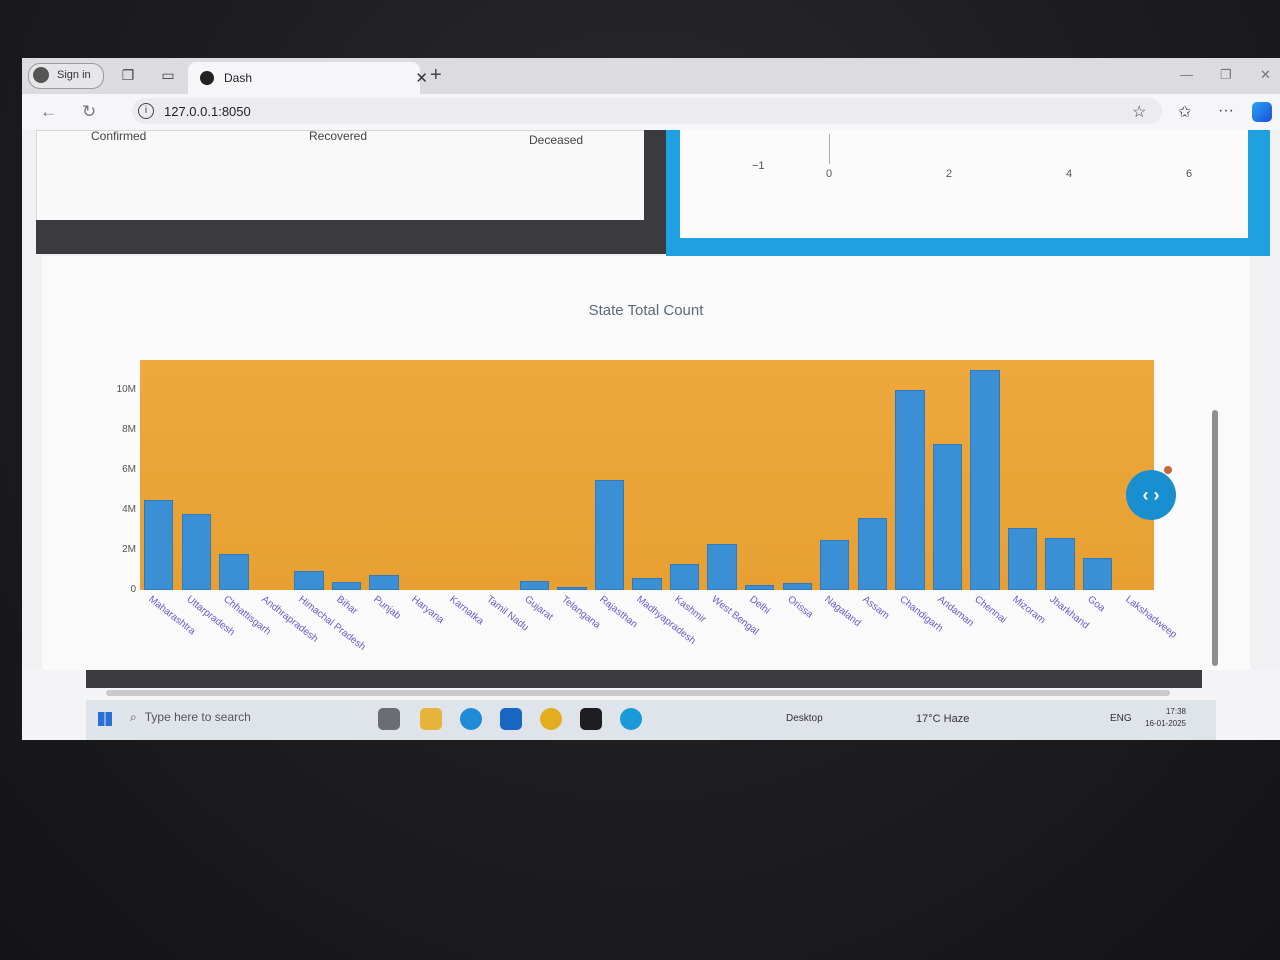 This screenshot has width=1280, height=960. I want to click on more-icon: ···, so click(1226, 111).